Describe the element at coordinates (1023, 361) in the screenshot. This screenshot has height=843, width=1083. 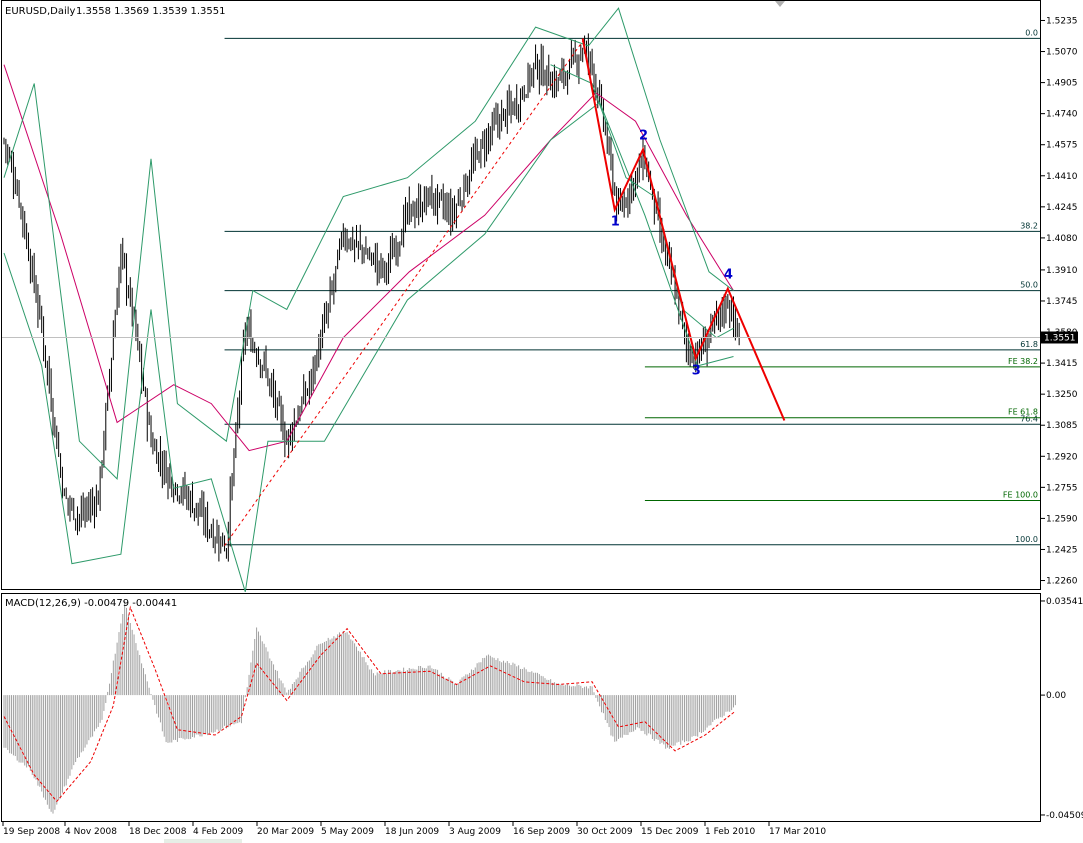
I see `fibo-expansion-label: FE 38.2` at that location.